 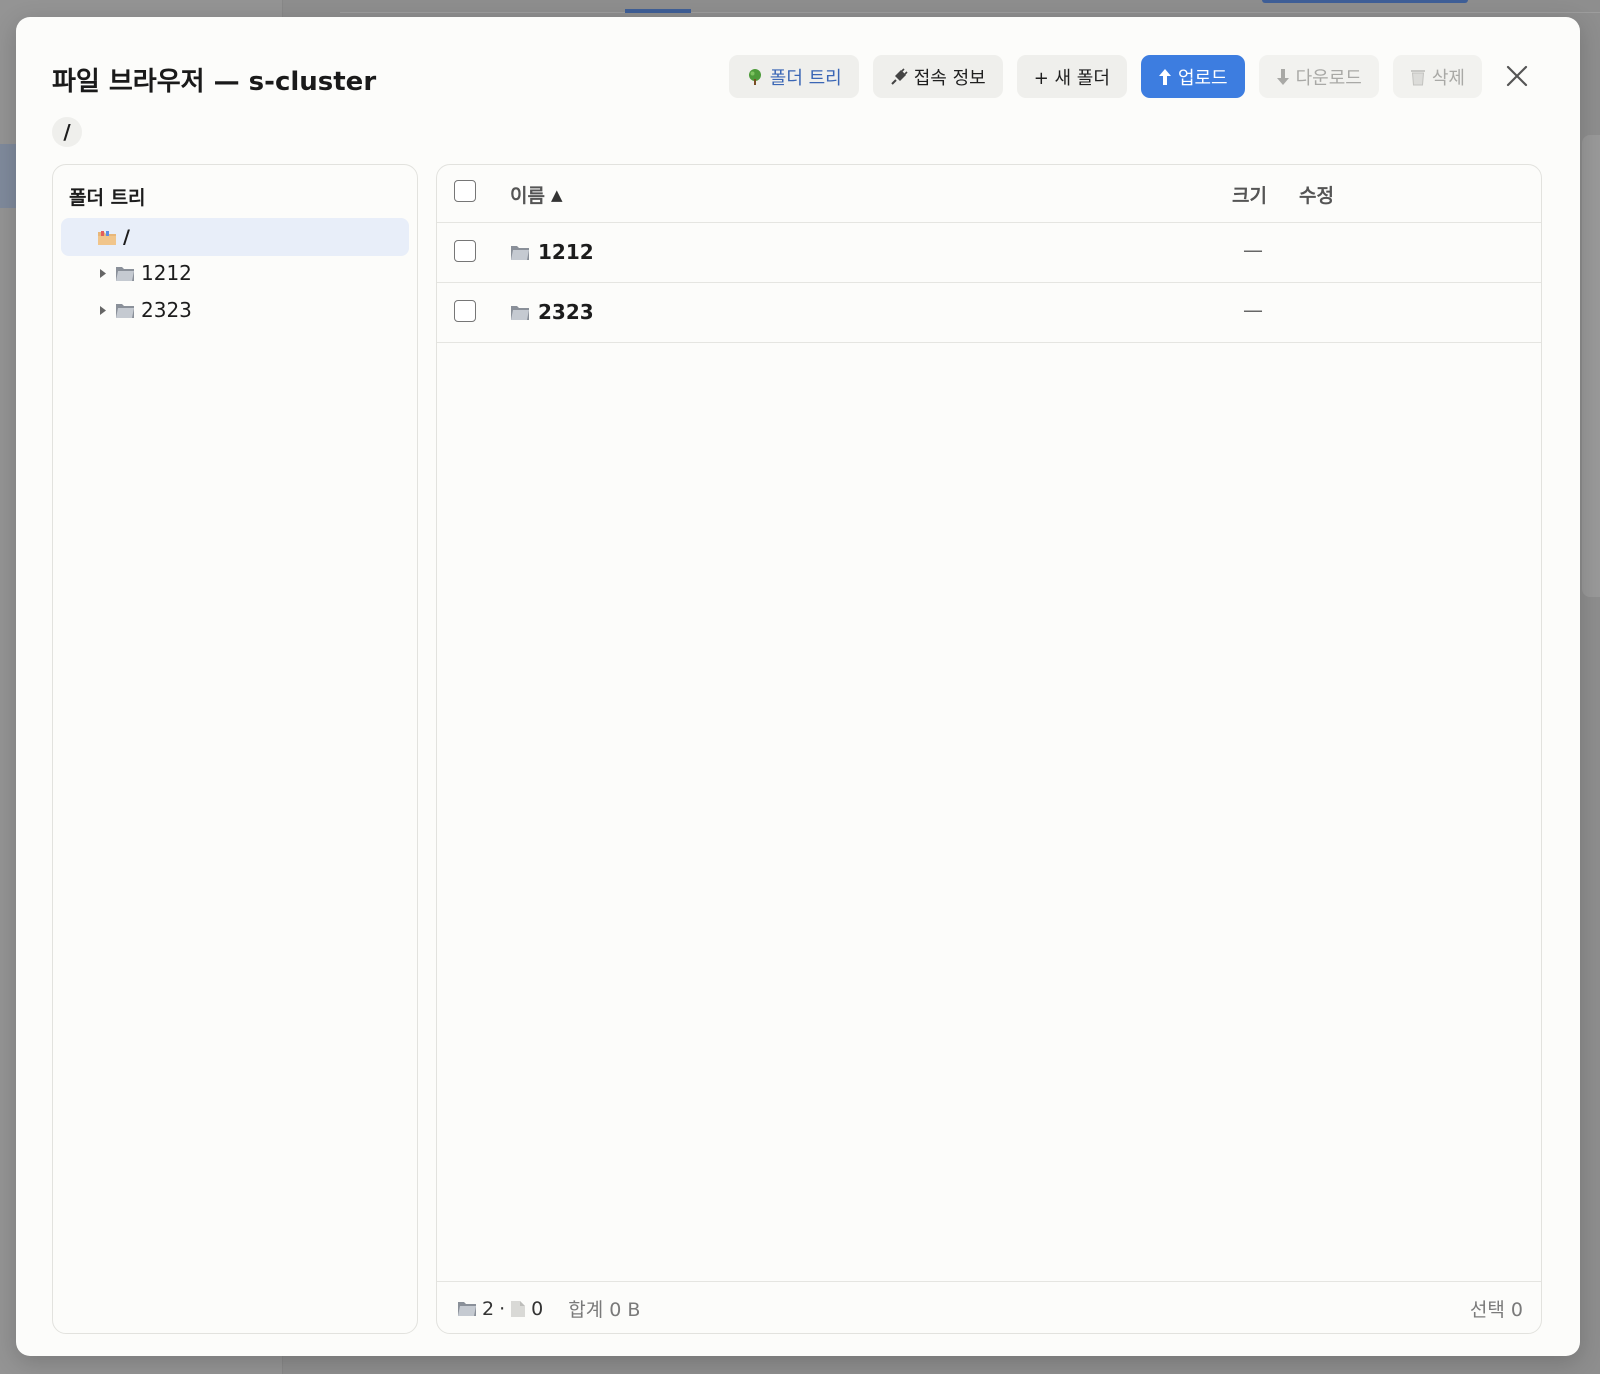 I want to click on trash-icon, so click(x=1417, y=77).